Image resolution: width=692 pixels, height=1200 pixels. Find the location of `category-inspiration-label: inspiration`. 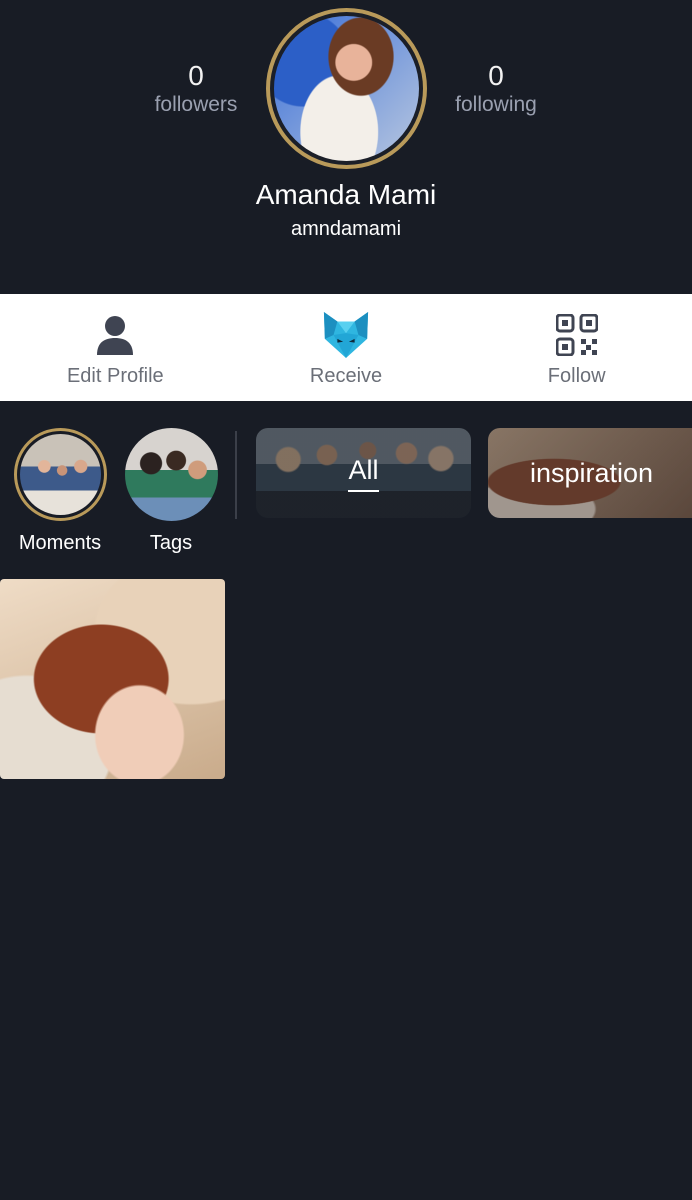

category-inspiration-label: inspiration is located at coordinates (592, 473).